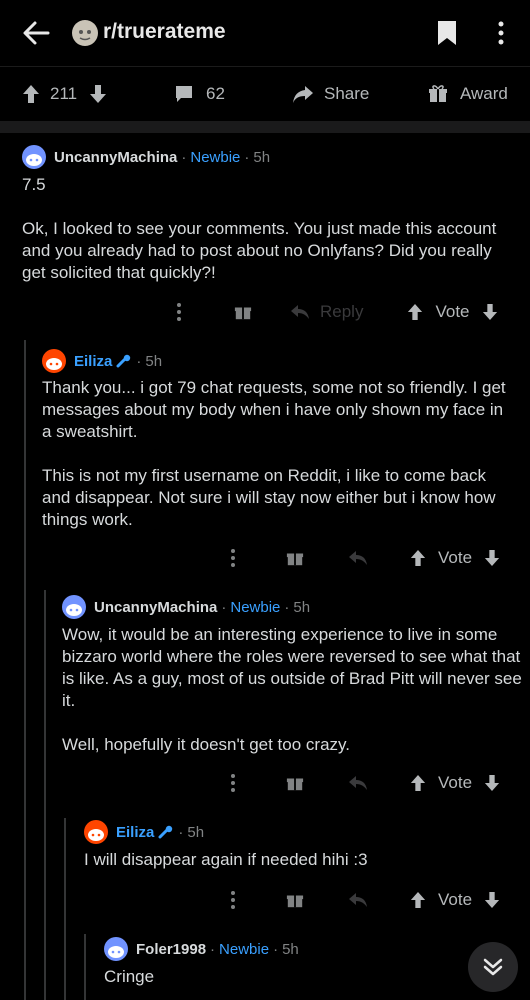 This screenshot has height=1000, width=530. What do you see at coordinates (129, 976) in the screenshot?
I see `comment-body: Cringe` at bounding box center [129, 976].